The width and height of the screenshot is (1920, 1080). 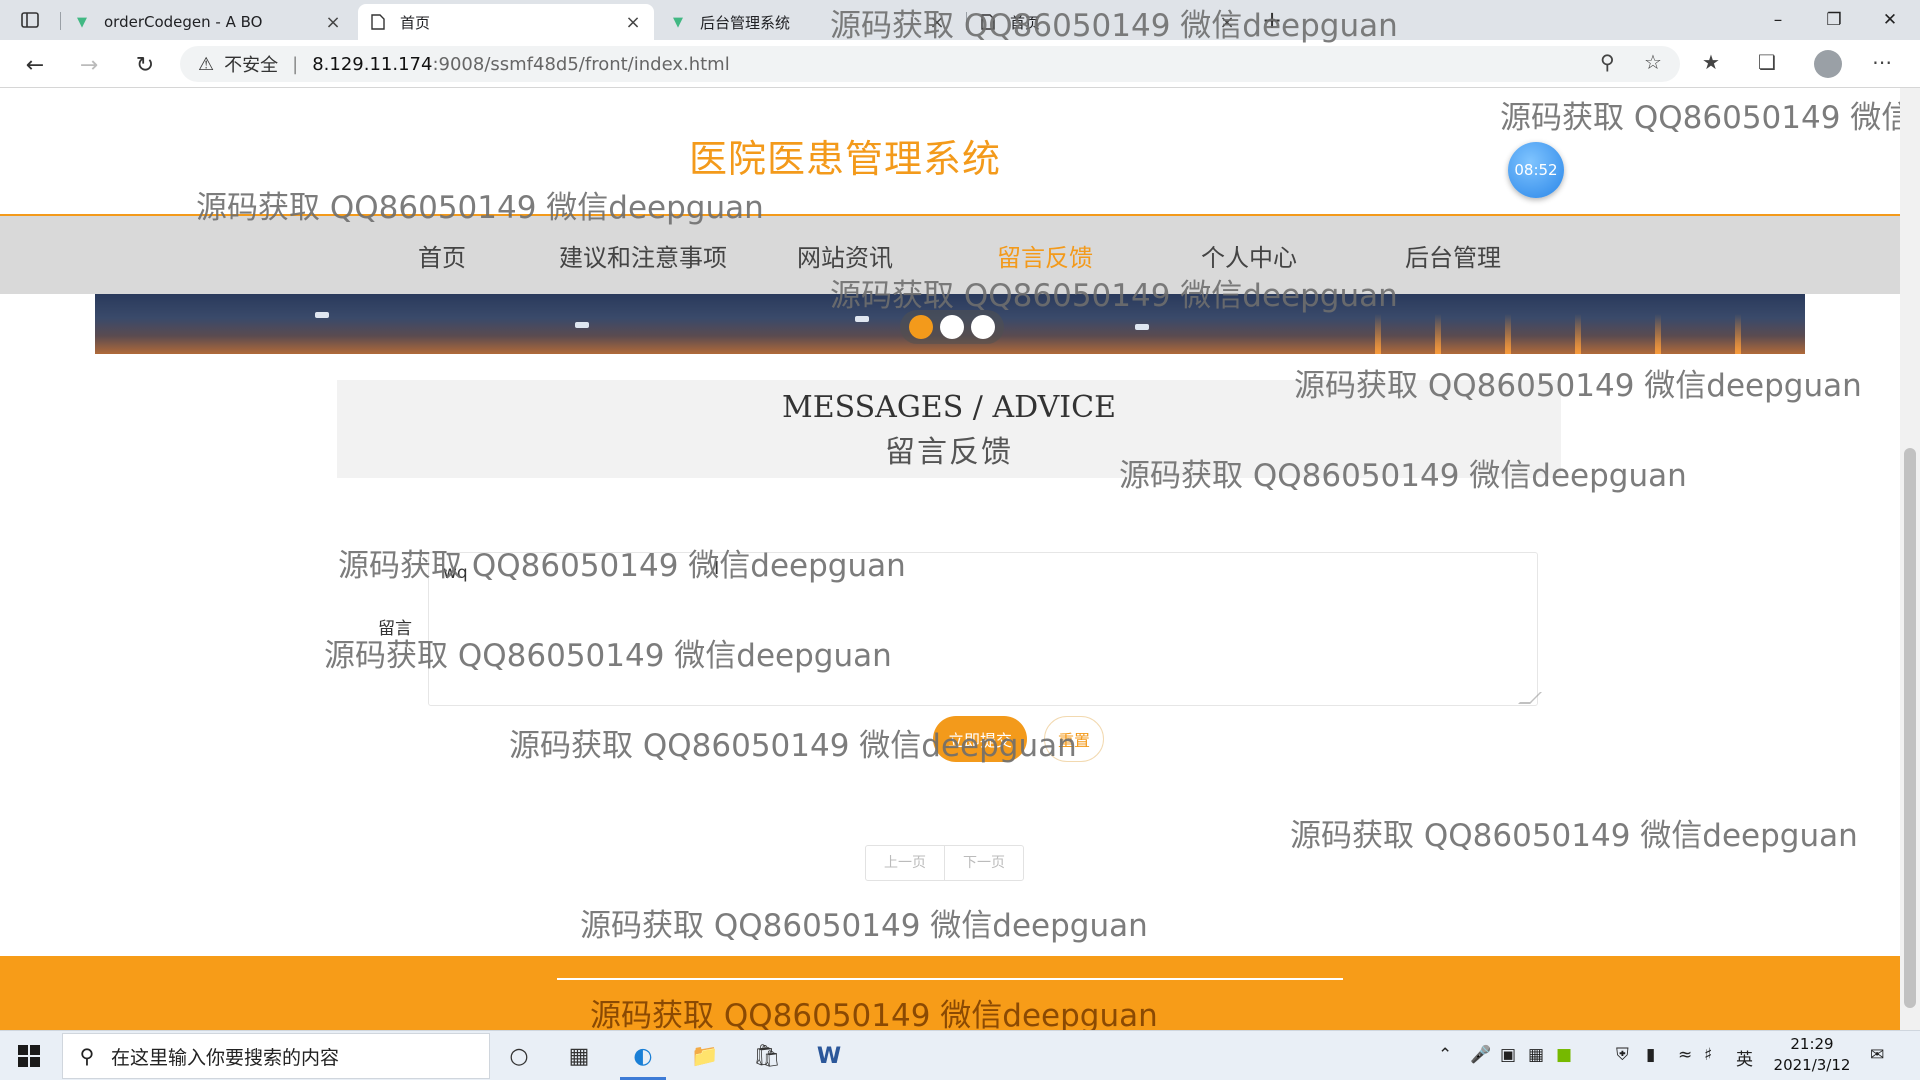 What do you see at coordinates (1812, 1065) in the screenshot?
I see `taskbar-date: 2021/3/12` at bounding box center [1812, 1065].